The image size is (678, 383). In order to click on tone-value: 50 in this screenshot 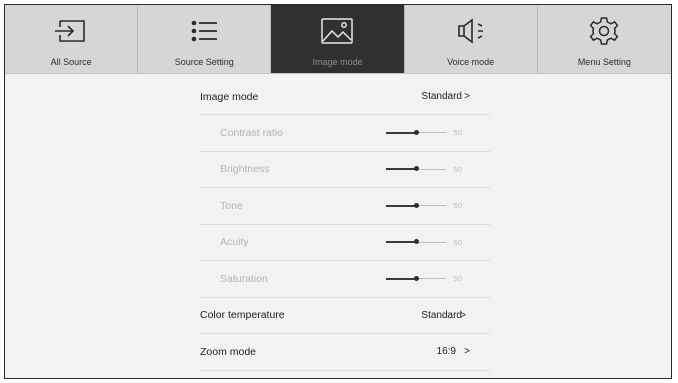, I will do `click(457, 206)`.